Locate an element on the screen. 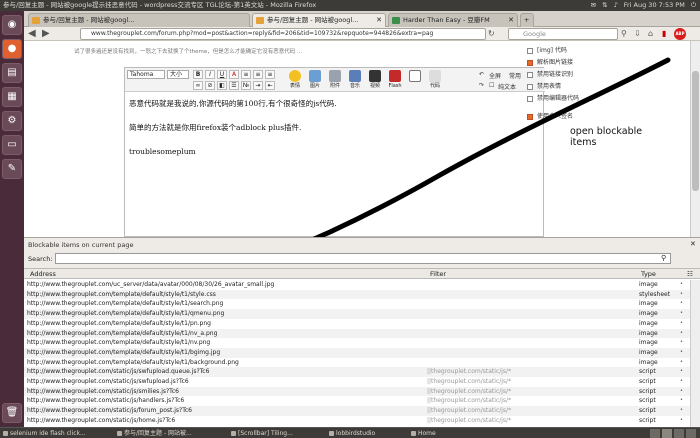  attach-button: 附件 is located at coordinates (335, 80).